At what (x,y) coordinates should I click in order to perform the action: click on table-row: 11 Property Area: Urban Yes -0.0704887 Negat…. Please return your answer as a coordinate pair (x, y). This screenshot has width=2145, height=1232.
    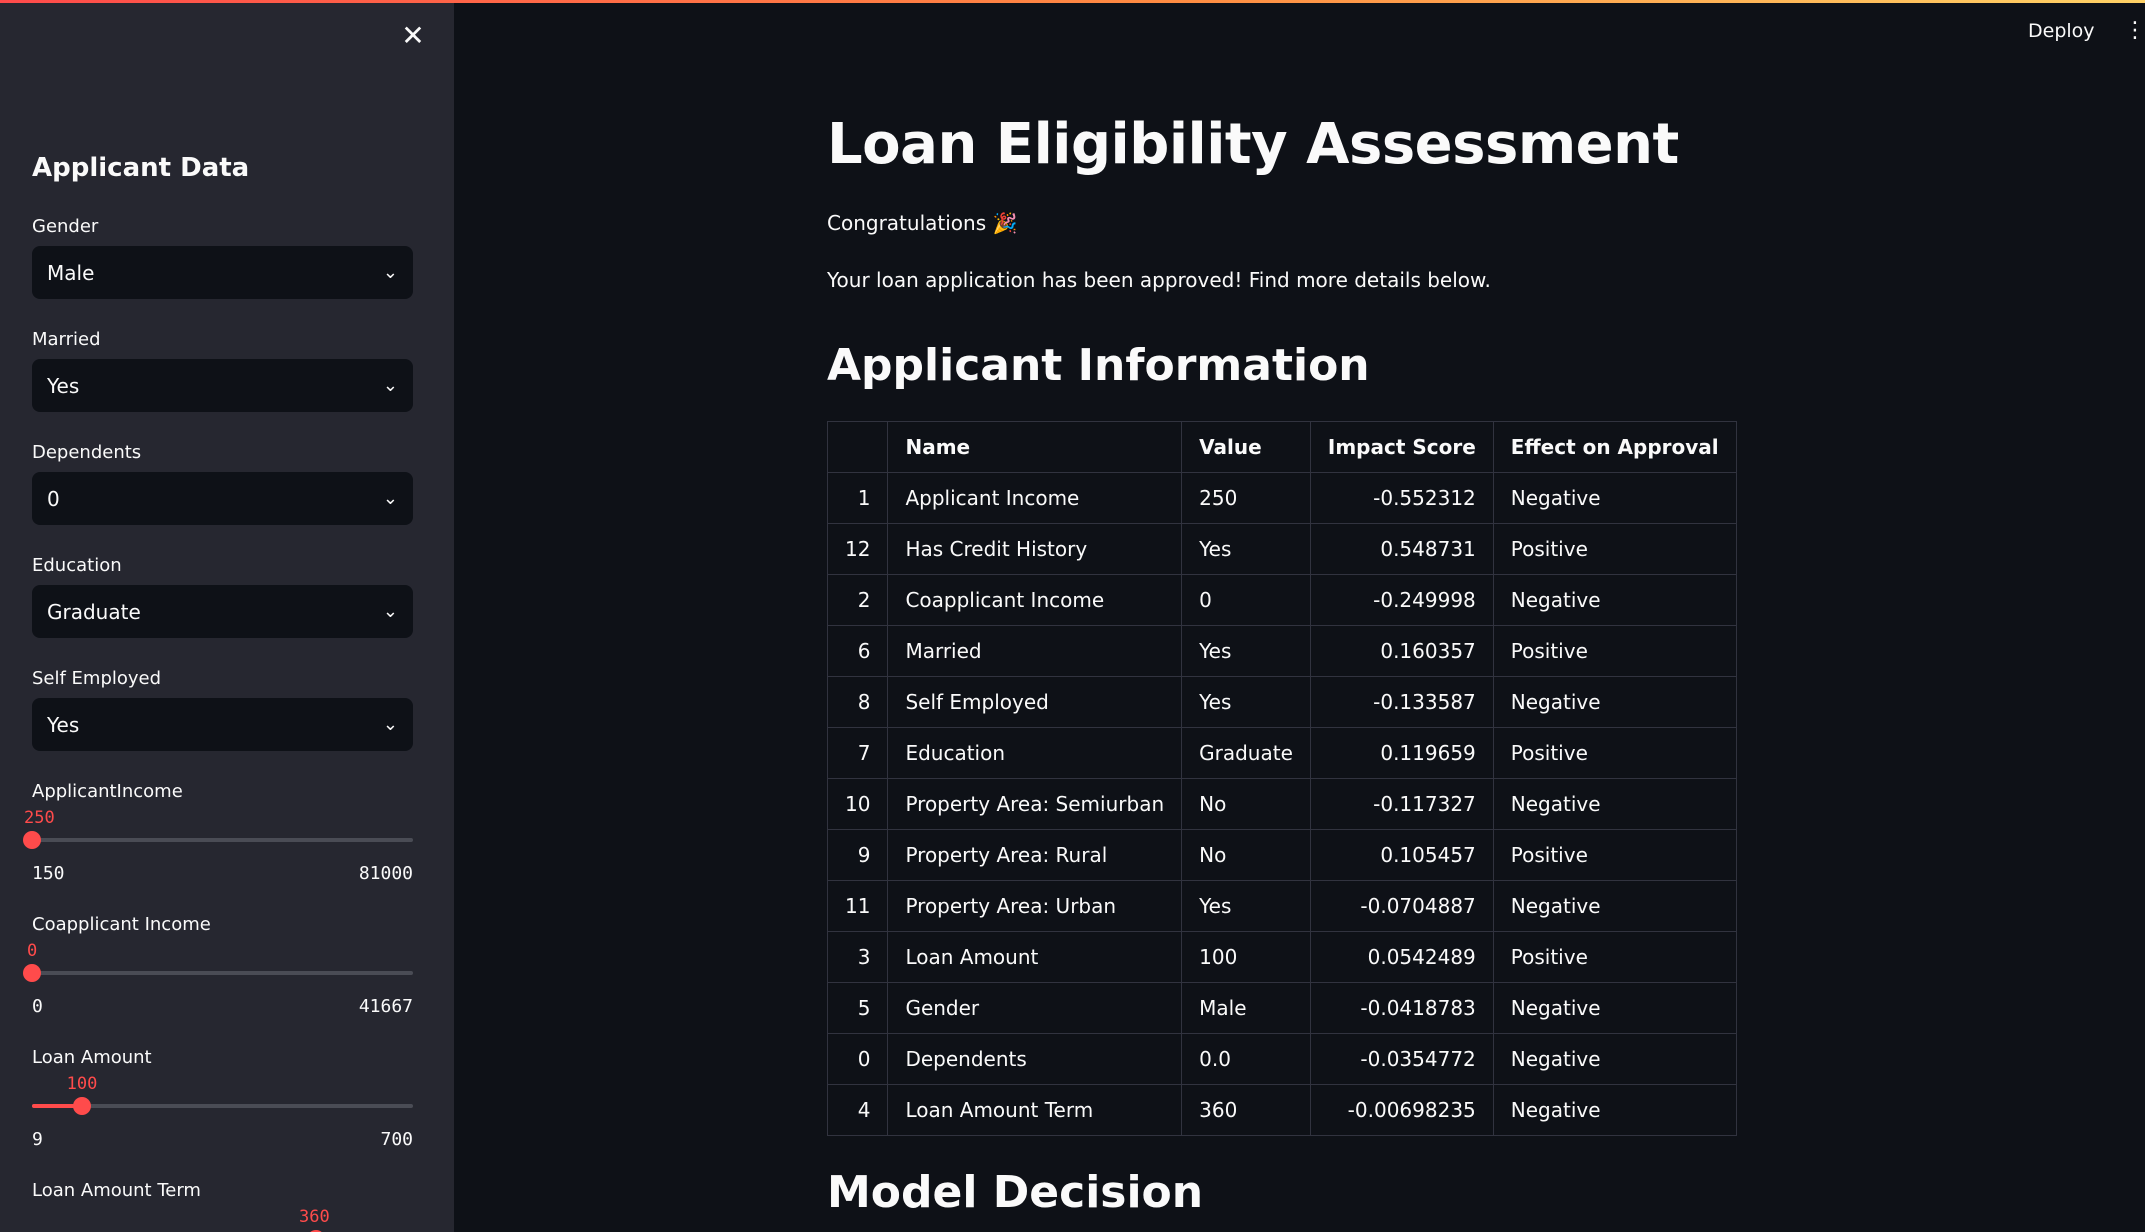
    Looking at the image, I should click on (1281, 906).